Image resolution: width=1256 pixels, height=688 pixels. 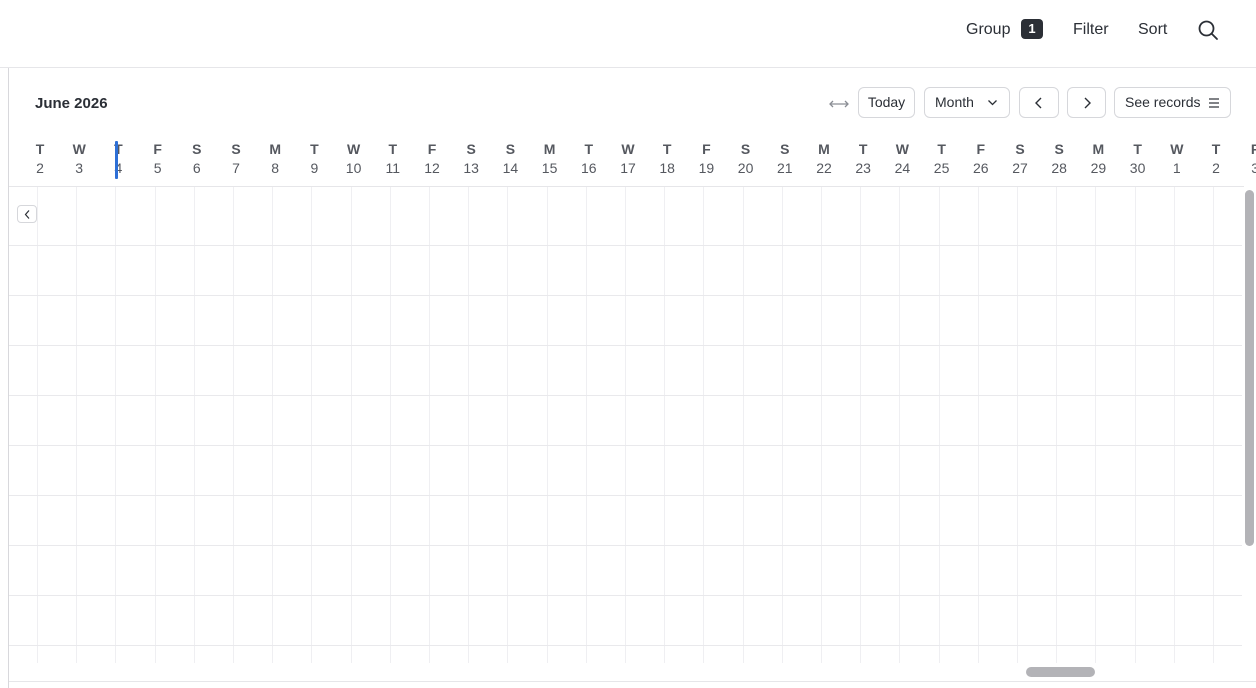 I want to click on day-column-header: M 22, so click(x=824, y=158).